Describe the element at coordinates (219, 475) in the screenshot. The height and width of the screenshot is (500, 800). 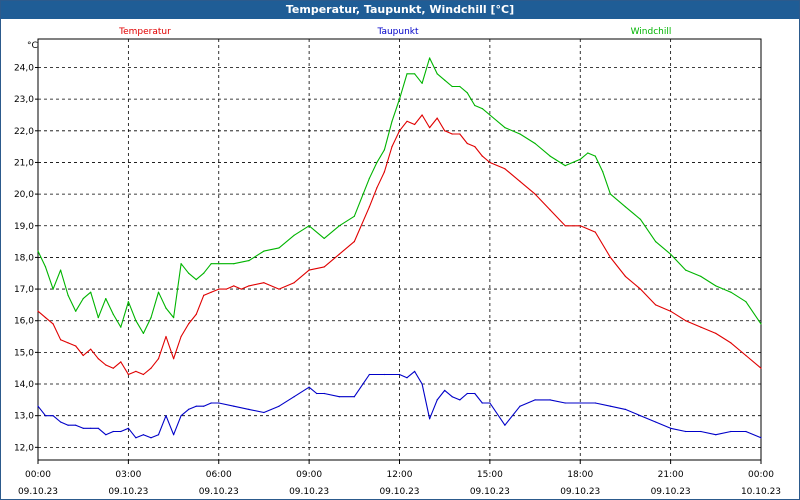
I see `x-tick-time-label: 06:00` at that location.